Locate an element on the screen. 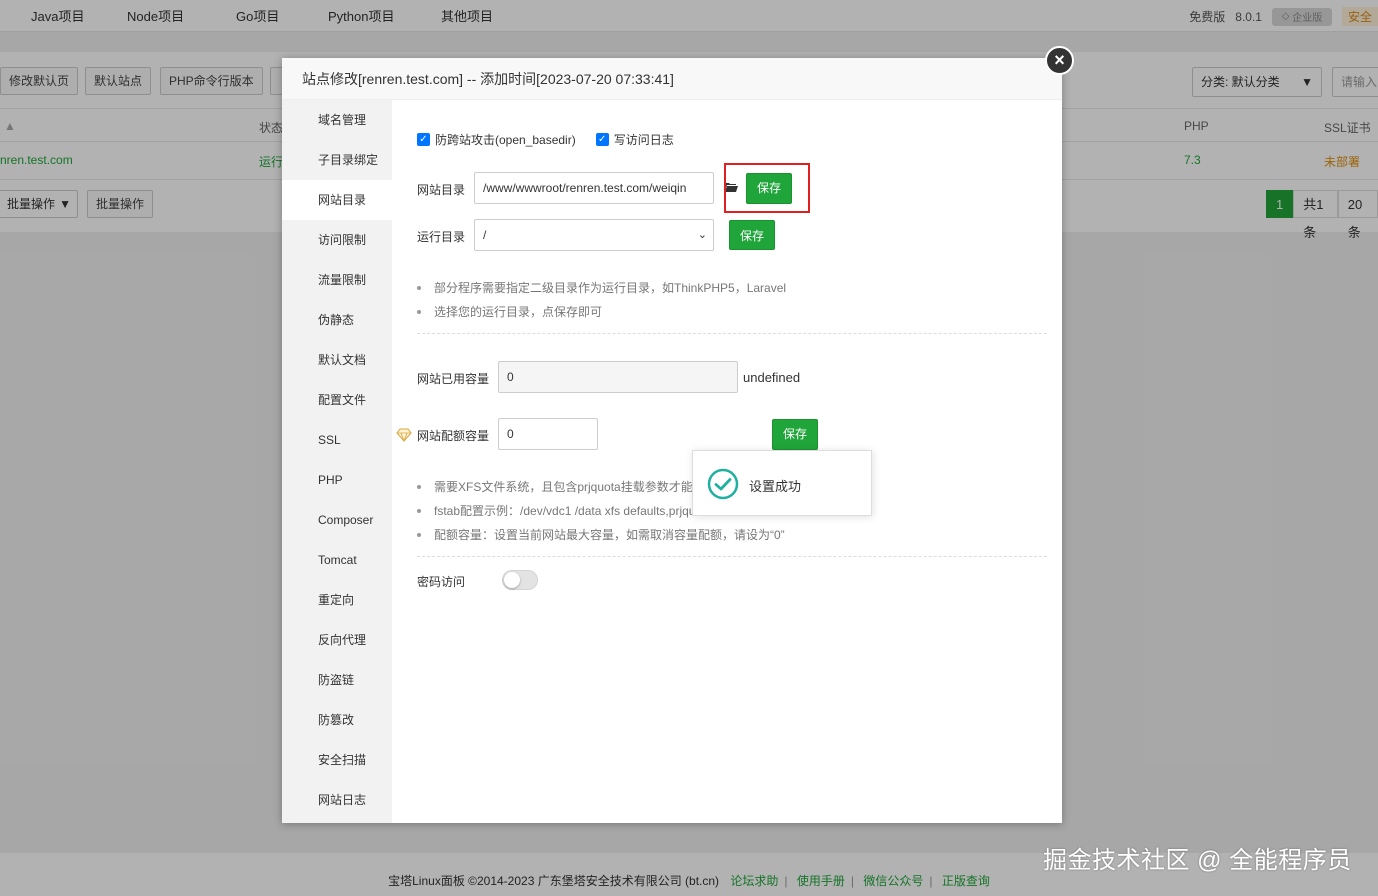 Image resolution: width=1378 pixels, height=896 pixels. run-dir-save-button: 保存 is located at coordinates (752, 235).